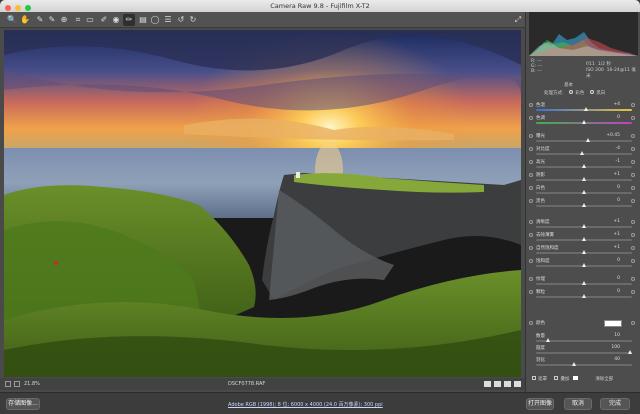  Describe the element at coordinates (609, 359) in the screenshot. I see `feather-value: 40` at that location.